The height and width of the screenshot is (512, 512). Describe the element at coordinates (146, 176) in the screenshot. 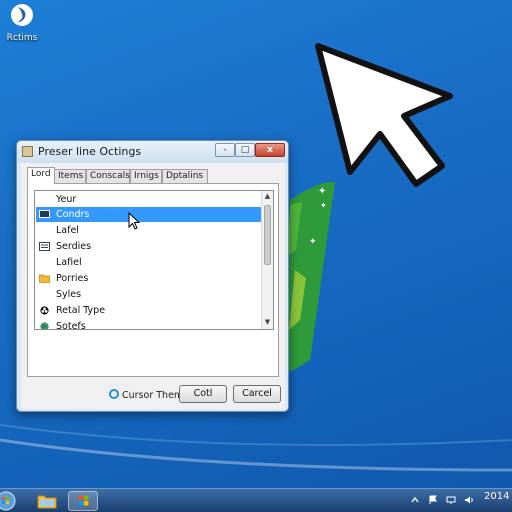

I see `tab-irnigs: Irnigs` at that location.